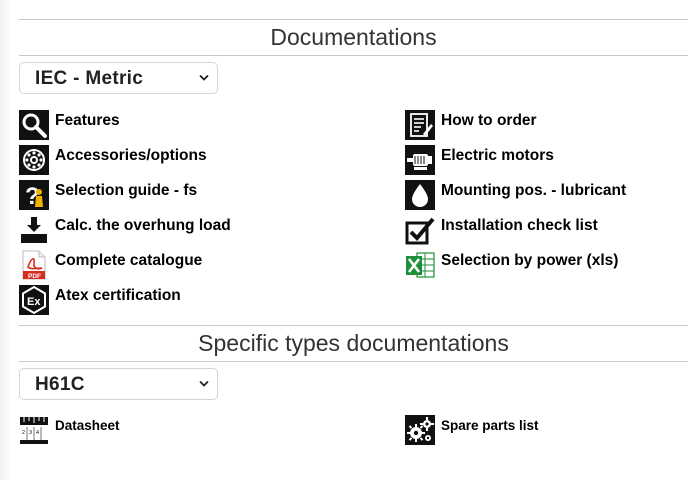 The height and width of the screenshot is (480, 688). Describe the element at coordinates (23, 433) in the screenshot. I see `svg-text: 2` at that location.